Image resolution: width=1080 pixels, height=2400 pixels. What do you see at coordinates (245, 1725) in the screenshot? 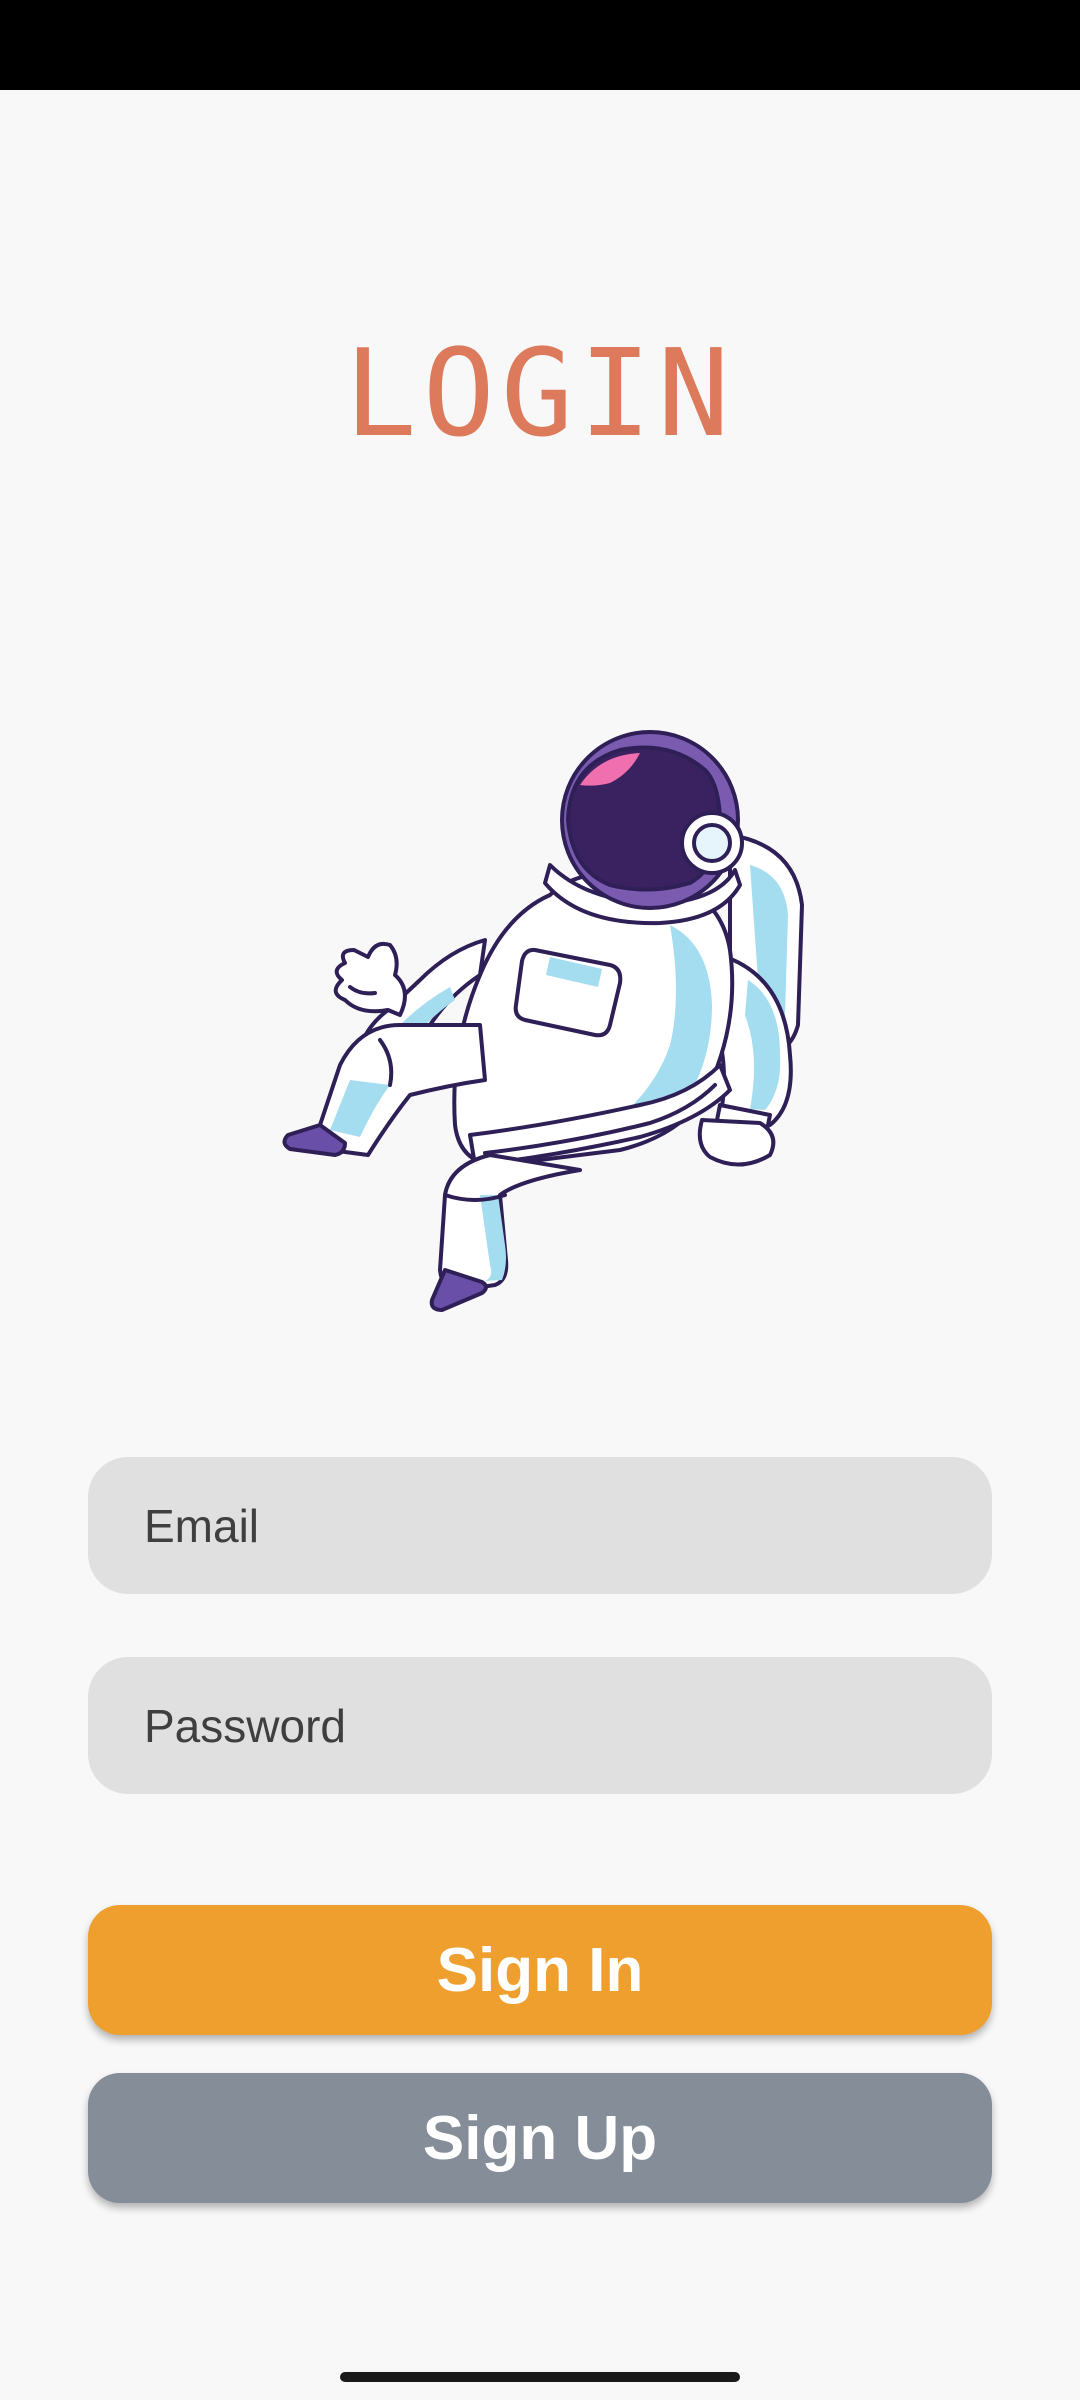
I see `password-placeholder: Password` at bounding box center [245, 1725].